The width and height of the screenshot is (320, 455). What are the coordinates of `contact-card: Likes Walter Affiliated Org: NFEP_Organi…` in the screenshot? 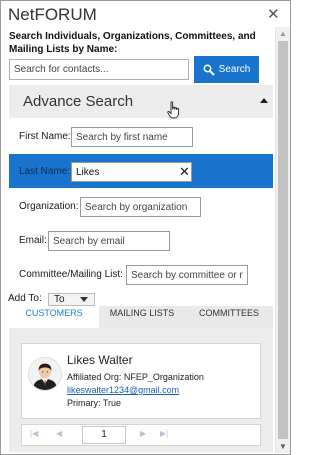 It's located at (141, 381).